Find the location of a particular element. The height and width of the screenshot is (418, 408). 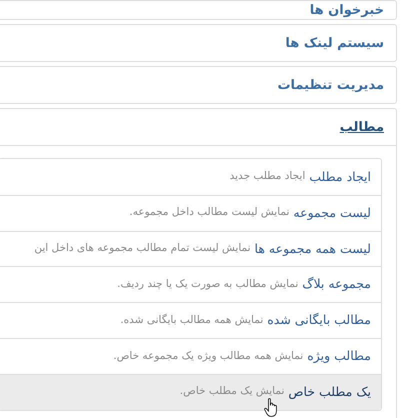

menu-item: یک مطلب خاص نمایش یک مطلب خاص. is located at coordinates (190, 392).